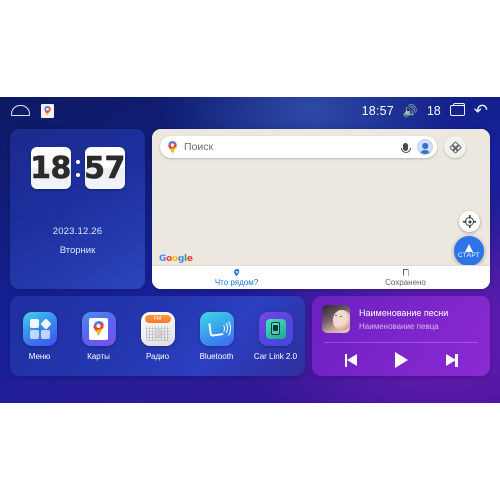 The image size is (500, 500). What do you see at coordinates (47, 110) in the screenshot?
I see `google-maps-notification-icon` at bounding box center [47, 110].